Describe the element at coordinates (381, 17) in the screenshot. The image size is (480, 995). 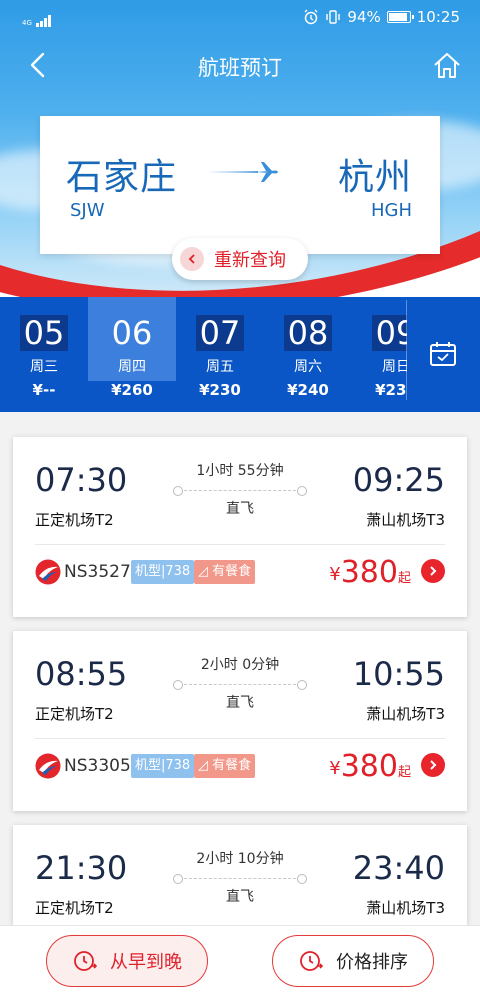
I see `status-right: 94% 10:25` at that location.